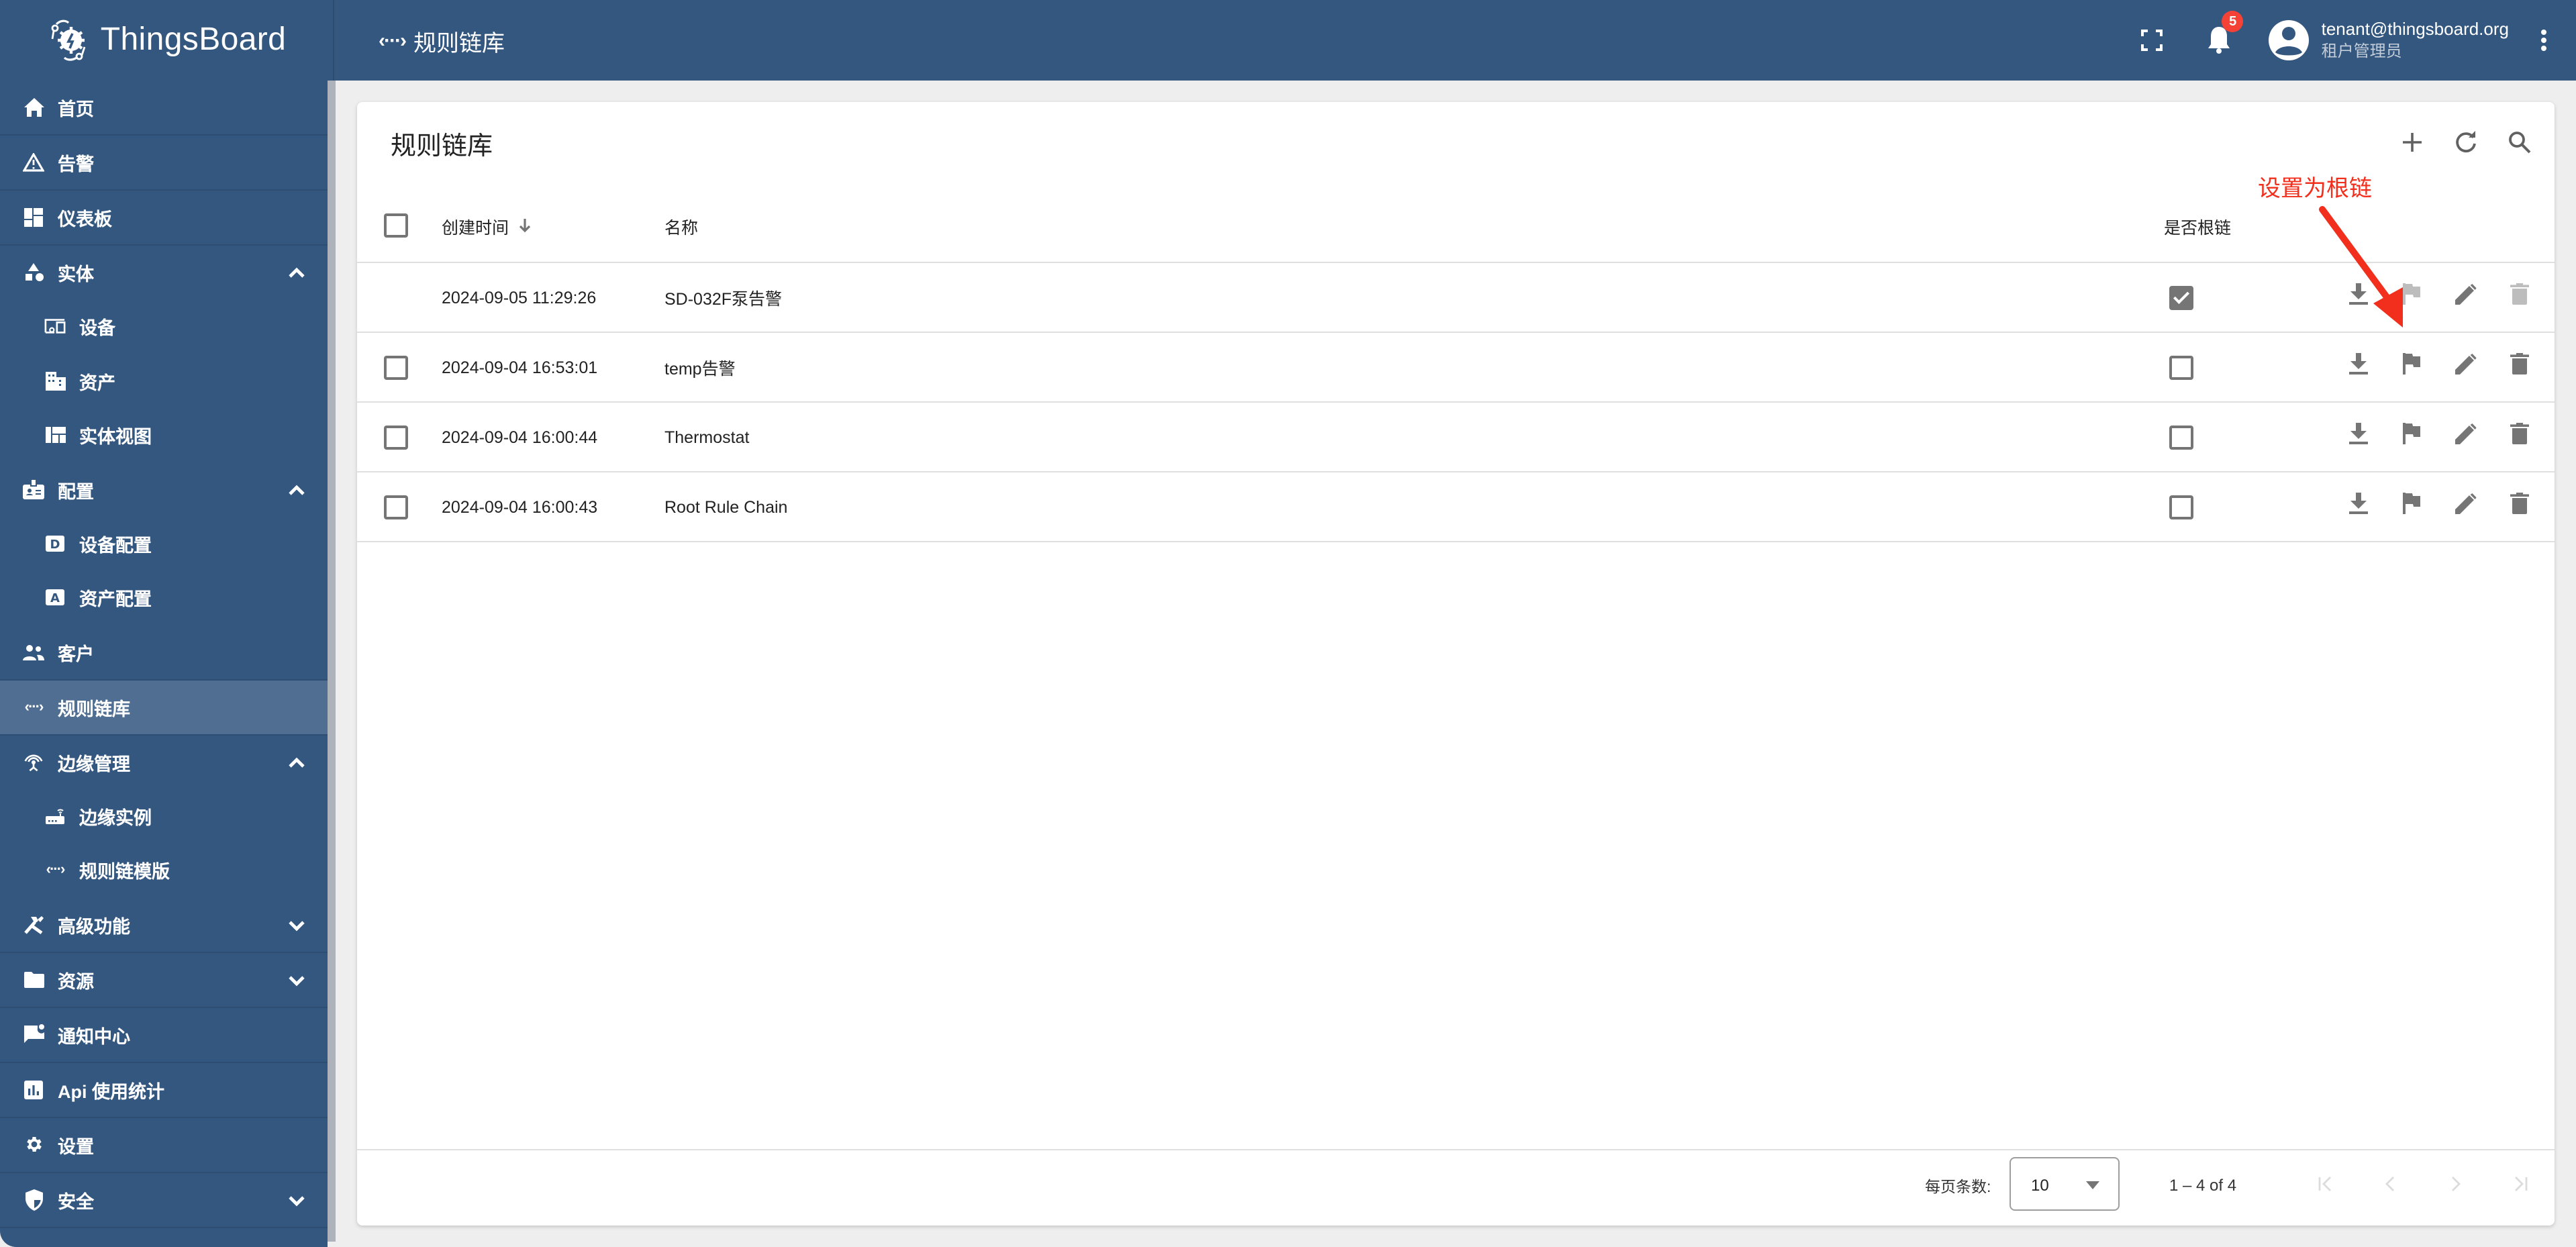 The height and width of the screenshot is (1247, 2576). What do you see at coordinates (164, 816) in the screenshot?
I see `sidebar-item-edge-instances: 边缘实例` at bounding box center [164, 816].